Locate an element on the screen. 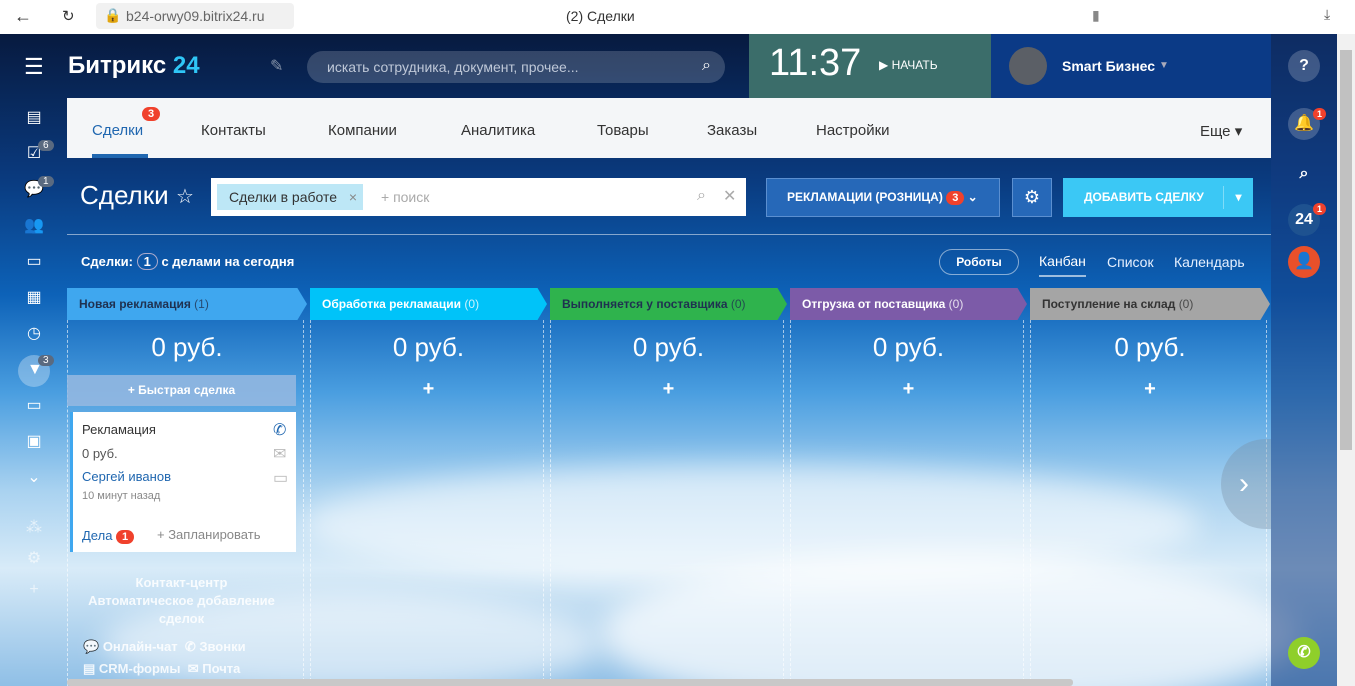 Image resolution: width=1355 pixels, height=686 pixels. notif-badge: 1 is located at coordinates (1320, 114).